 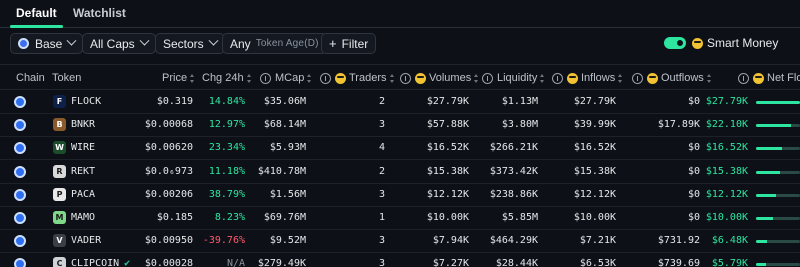 I want to click on token-icon: V, so click(x=59, y=241).